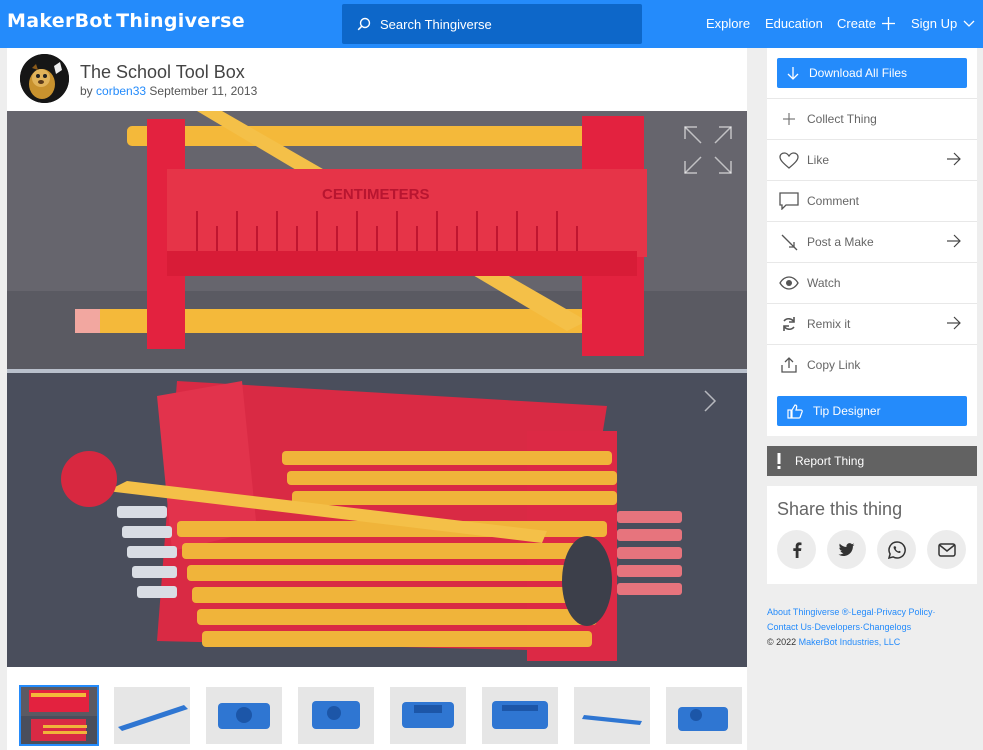 The image size is (983, 750). I want to click on nav-education: Education, so click(794, 23).